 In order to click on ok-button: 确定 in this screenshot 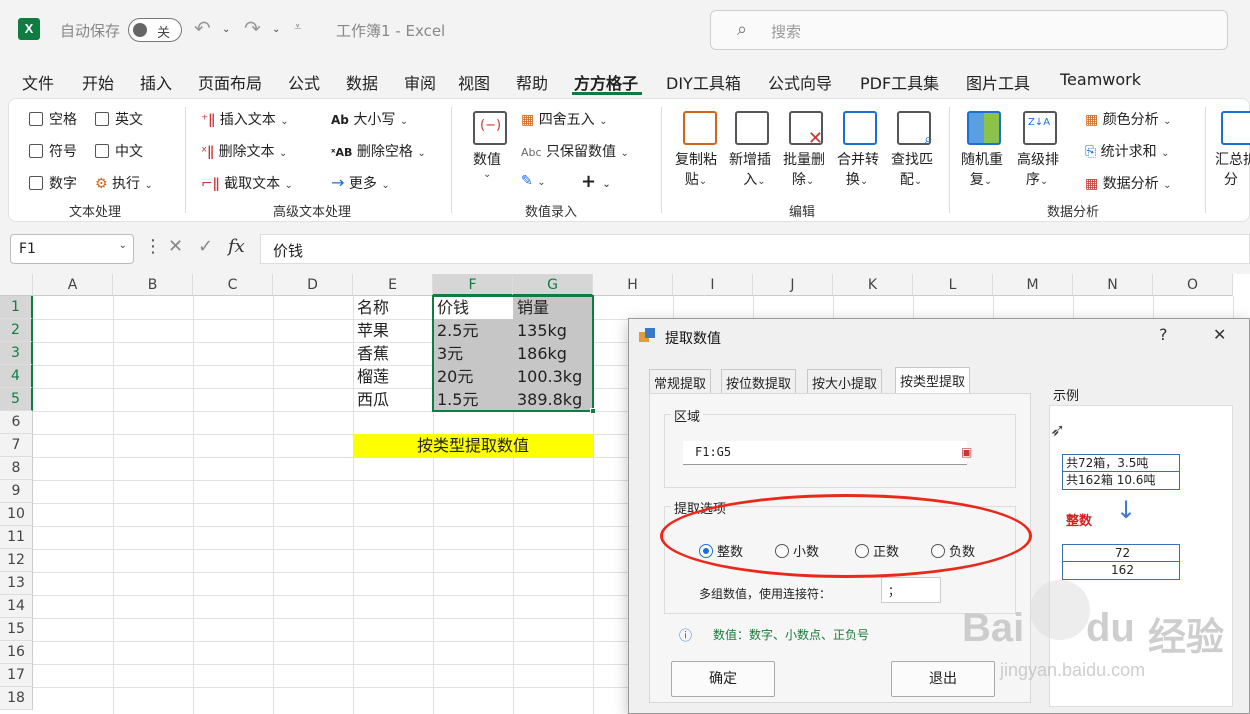, I will do `click(723, 679)`.